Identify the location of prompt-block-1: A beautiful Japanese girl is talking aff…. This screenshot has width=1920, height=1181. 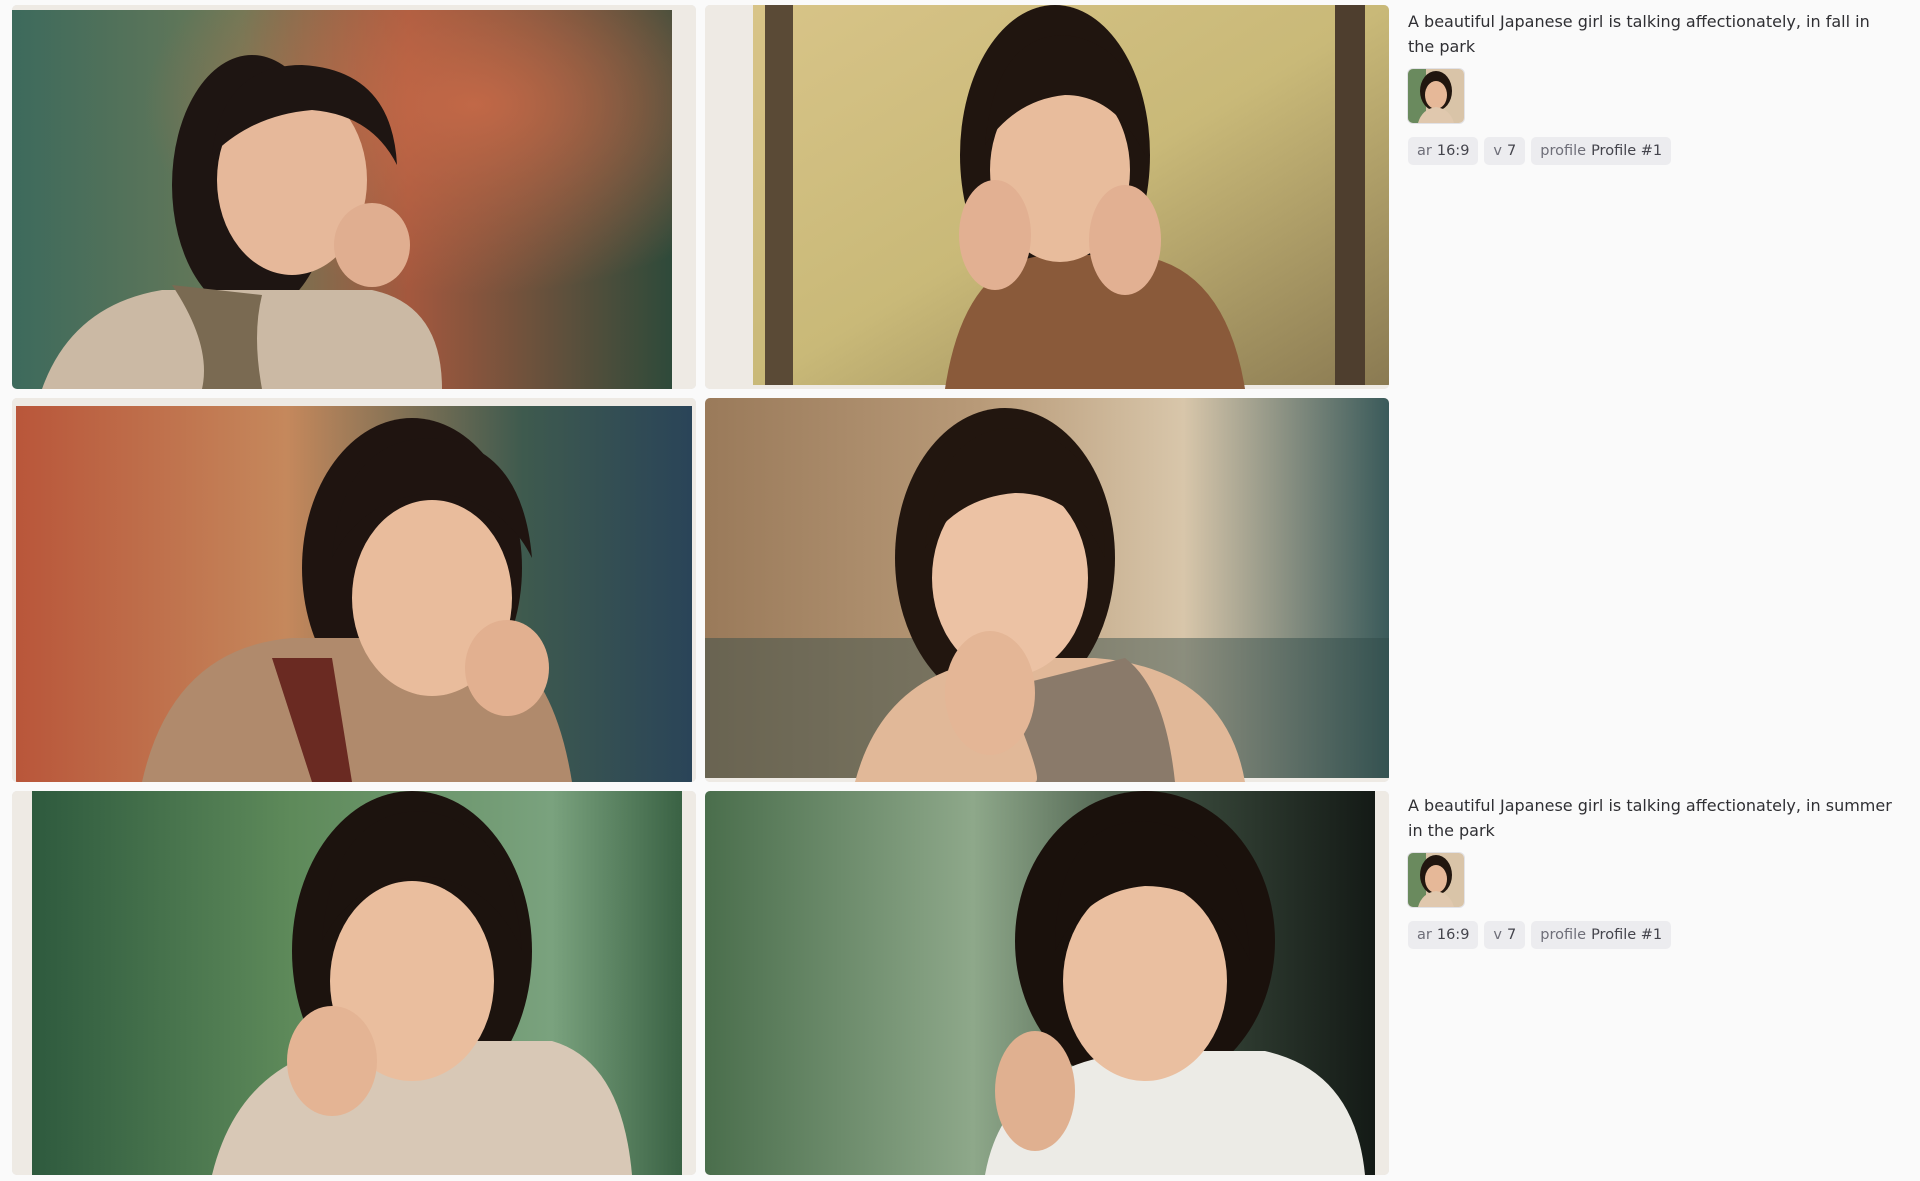
(1653, 87).